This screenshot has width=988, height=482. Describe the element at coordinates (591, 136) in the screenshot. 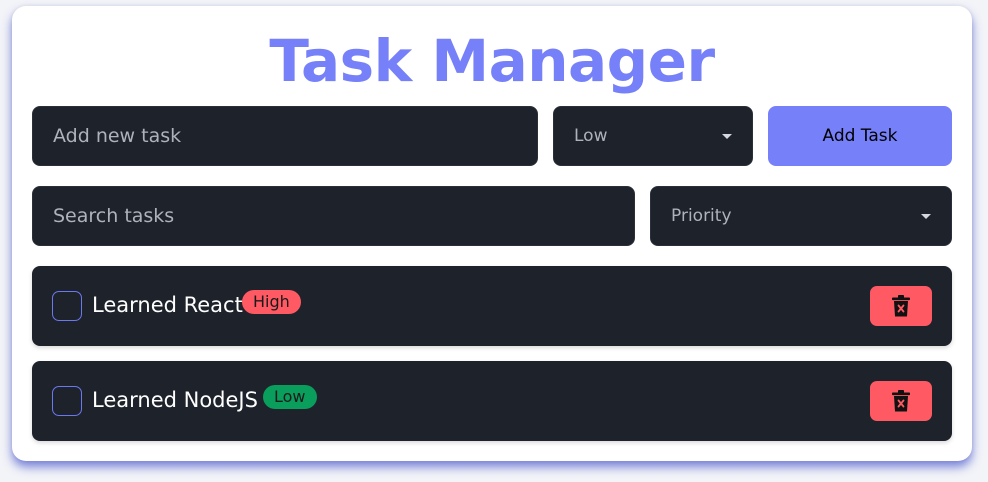

I see `priority-select-value: Low` at that location.